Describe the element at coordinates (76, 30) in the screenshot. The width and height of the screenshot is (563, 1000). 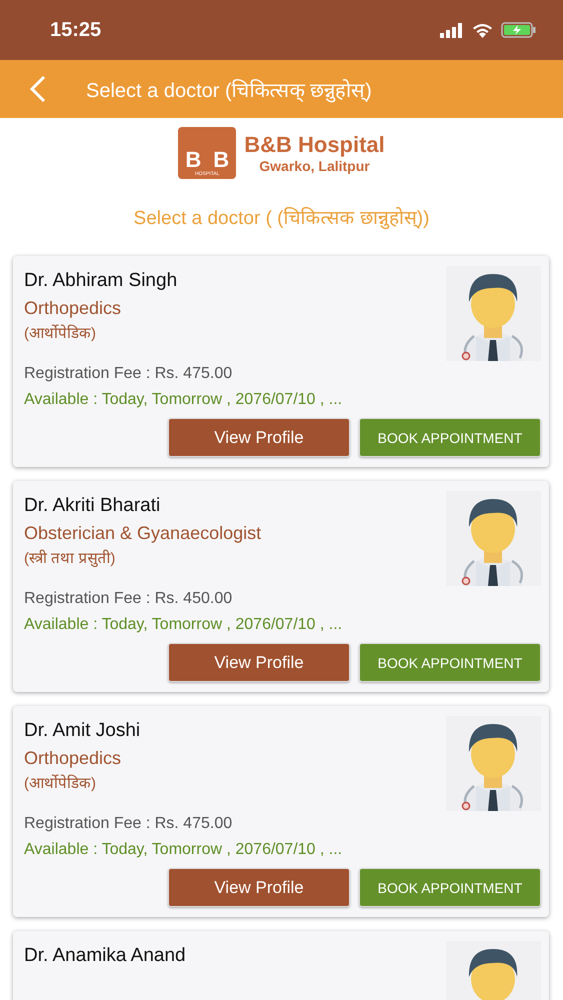
I see `status-time: 15:25` at that location.